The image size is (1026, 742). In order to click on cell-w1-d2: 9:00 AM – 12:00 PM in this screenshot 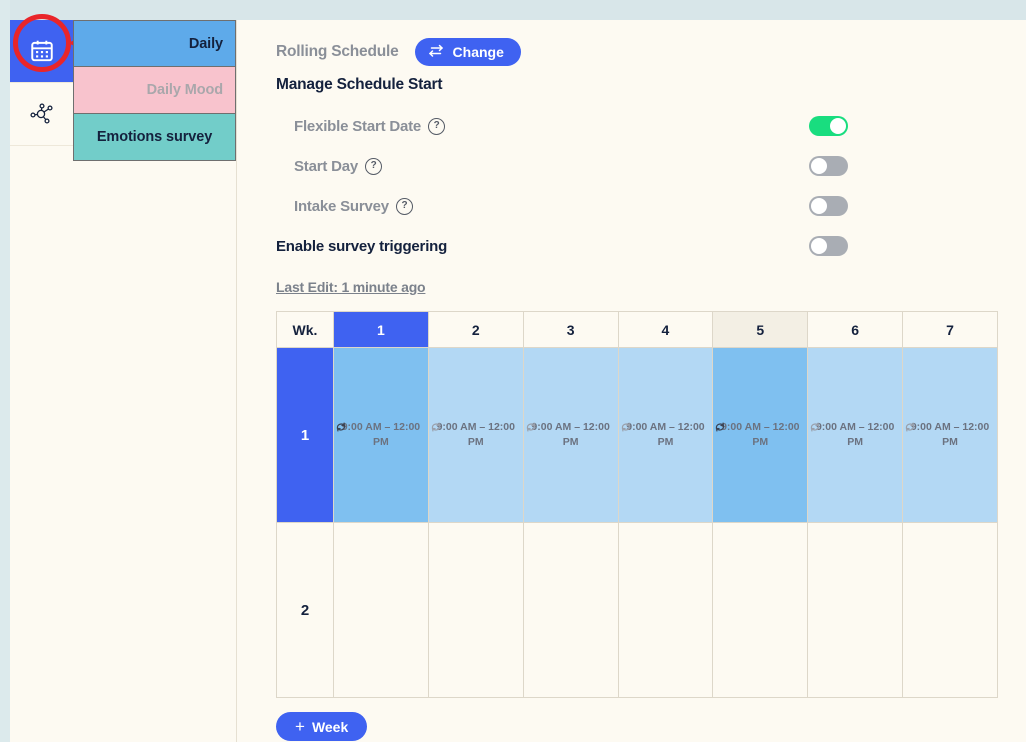, I will do `click(475, 435)`.